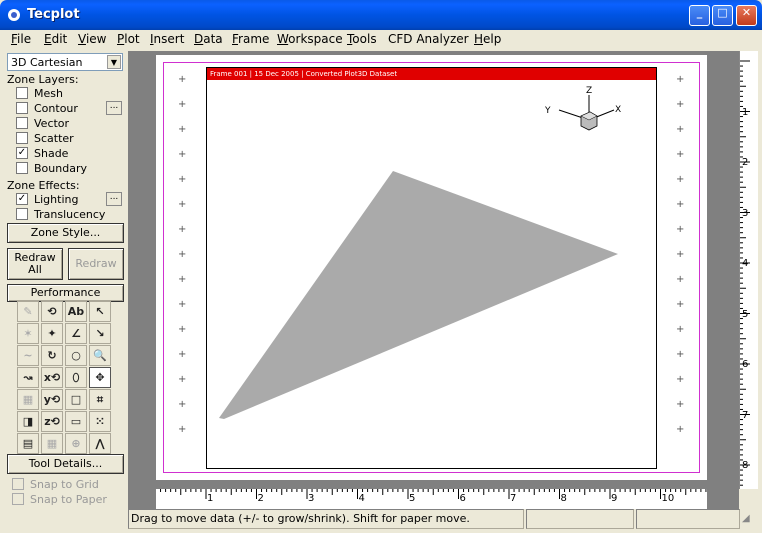  What do you see at coordinates (428, 39) in the screenshot?
I see `menu-cfd-analyzer: CFD Analyzer` at bounding box center [428, 39].